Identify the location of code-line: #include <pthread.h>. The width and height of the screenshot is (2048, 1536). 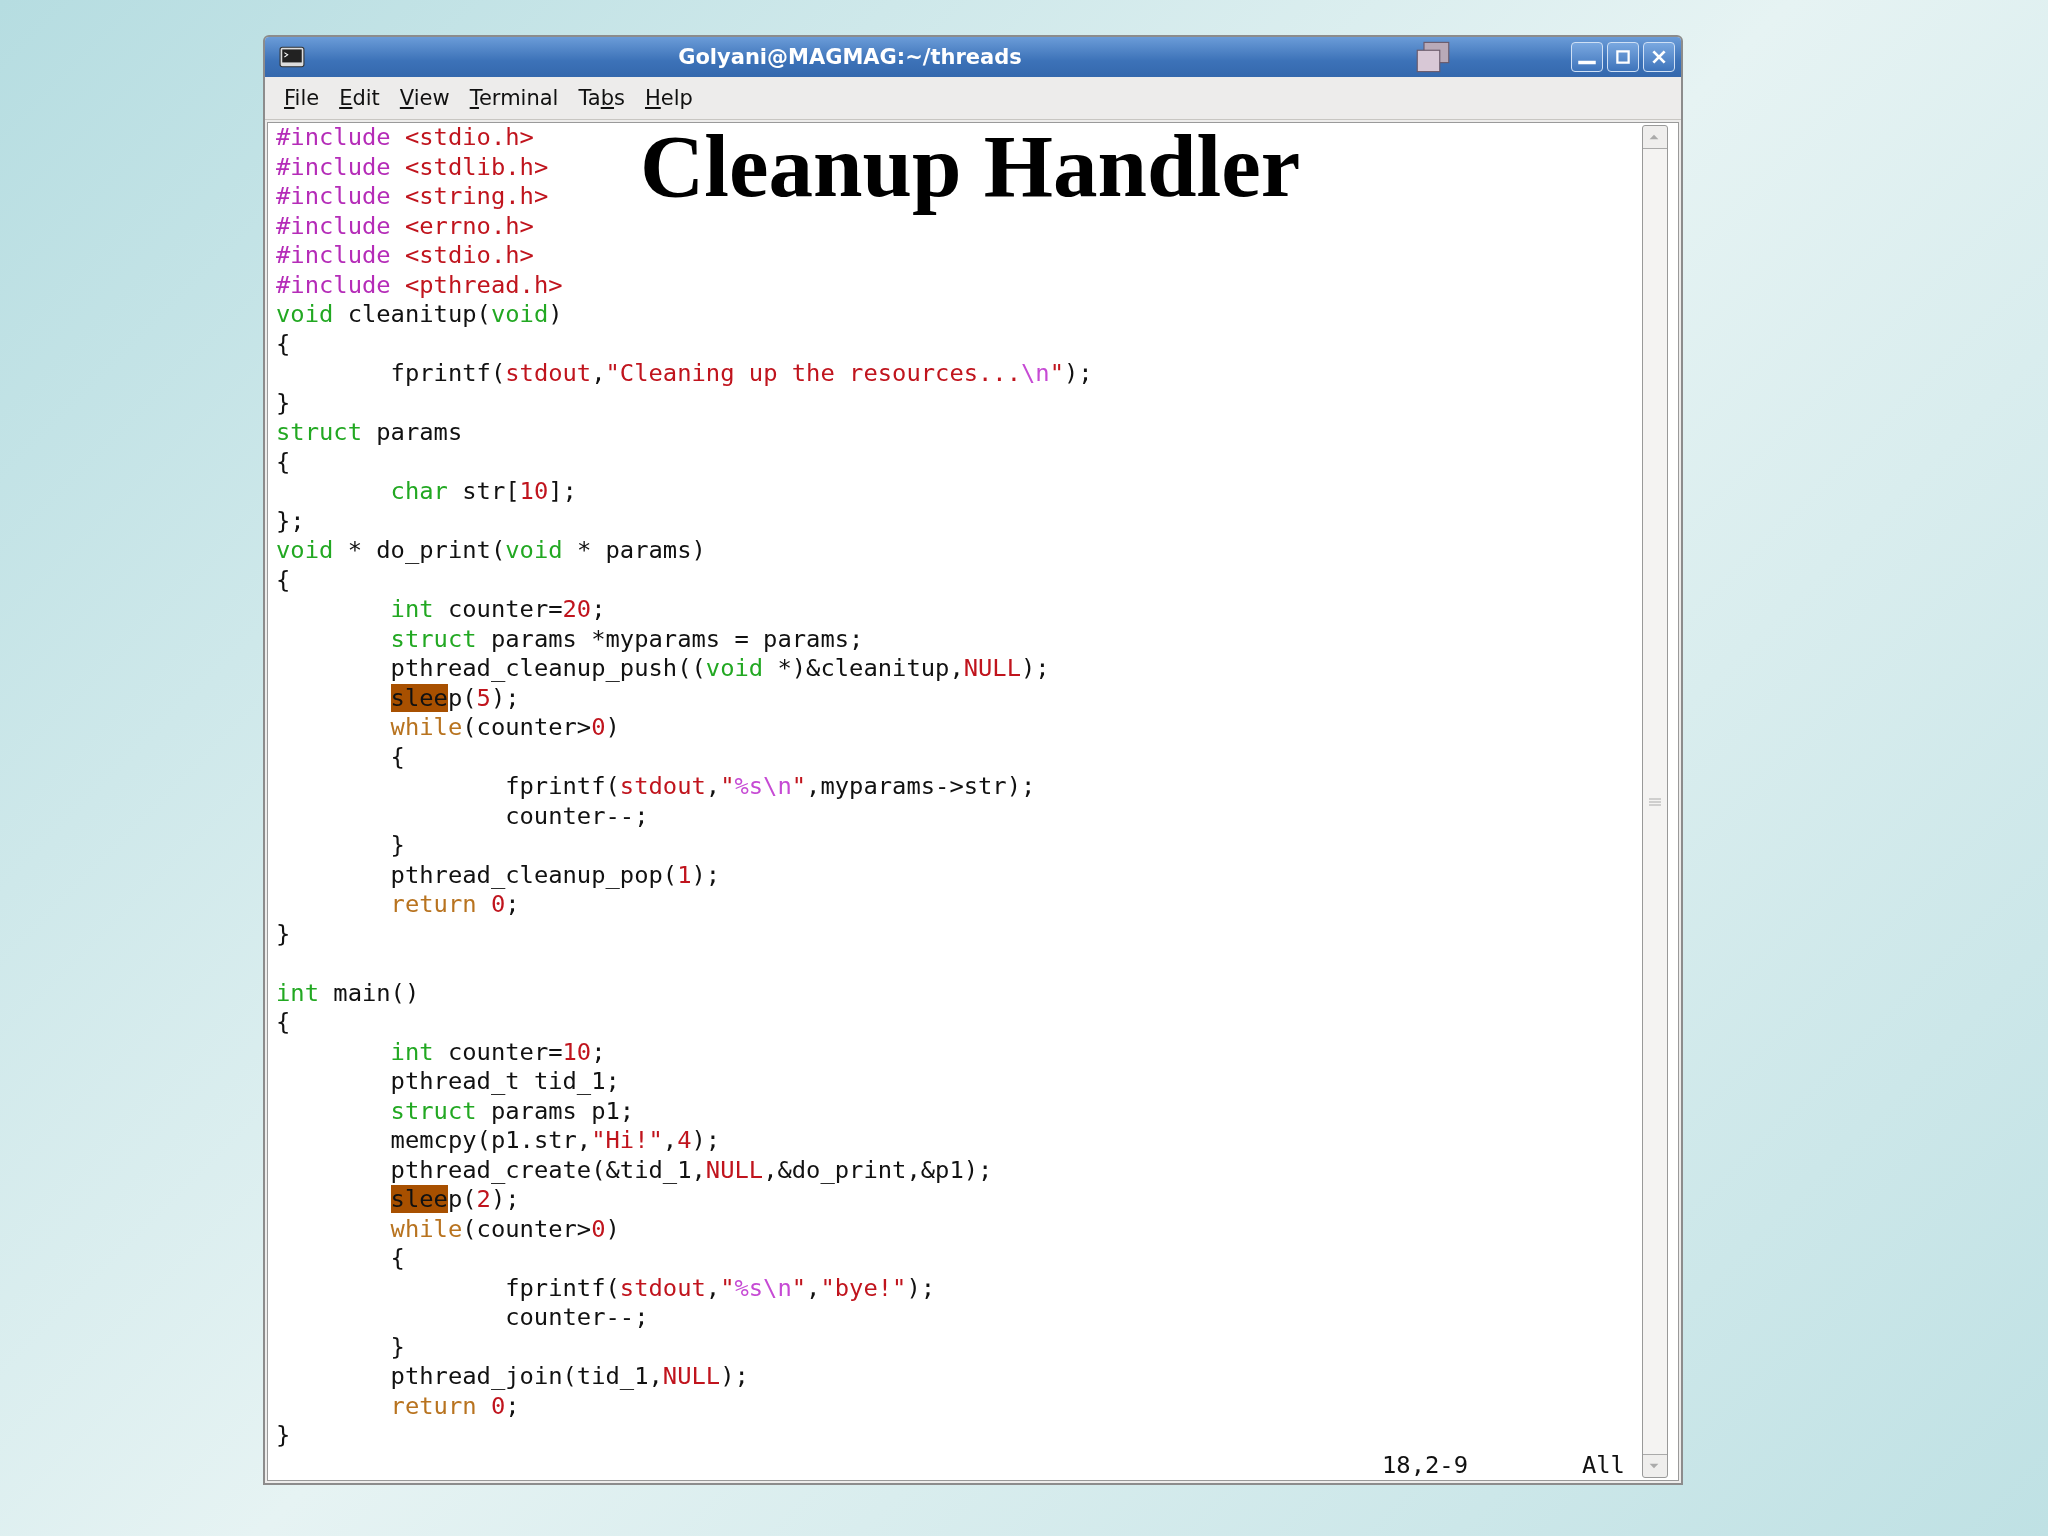
(419, 285).